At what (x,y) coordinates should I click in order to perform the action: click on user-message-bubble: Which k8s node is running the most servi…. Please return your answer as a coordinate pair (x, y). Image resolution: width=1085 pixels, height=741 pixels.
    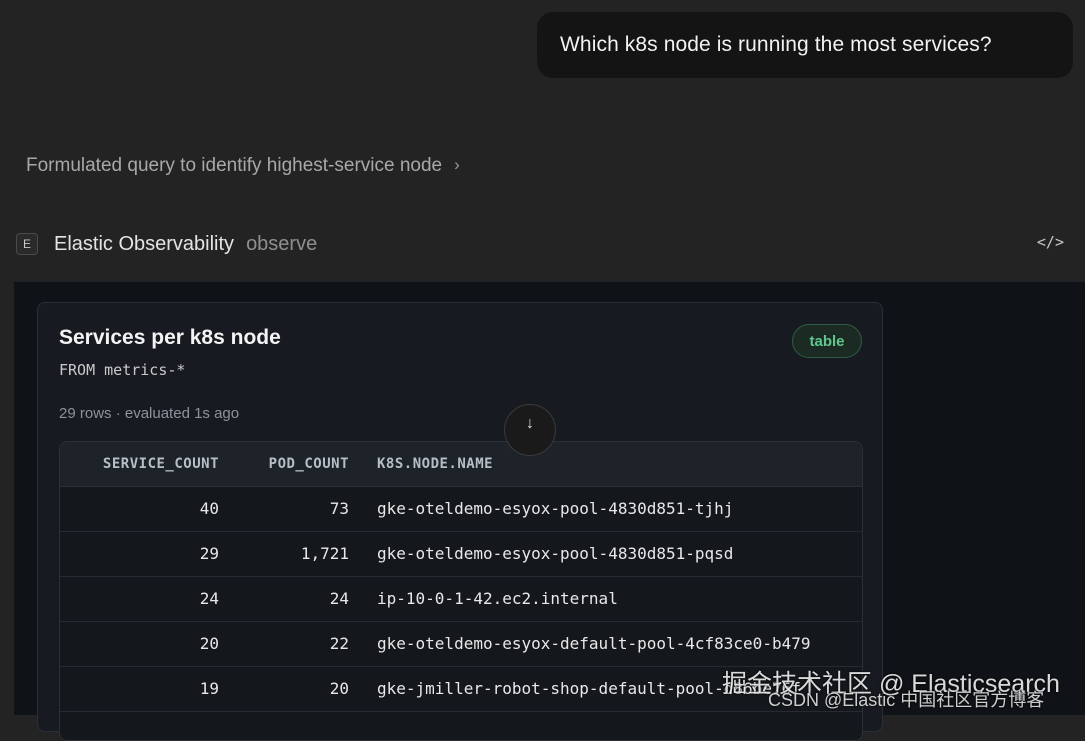
    Looking at the image, I should click on (805, 45).